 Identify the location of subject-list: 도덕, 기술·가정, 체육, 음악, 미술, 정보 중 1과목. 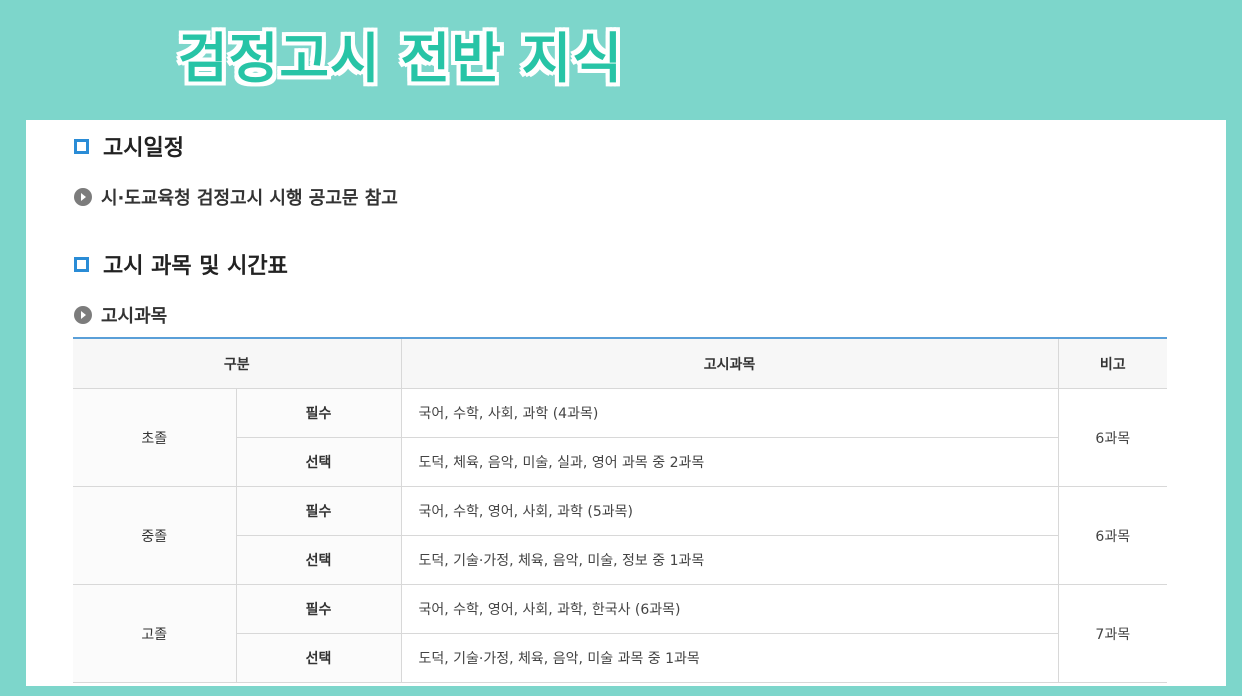
(730, 560).